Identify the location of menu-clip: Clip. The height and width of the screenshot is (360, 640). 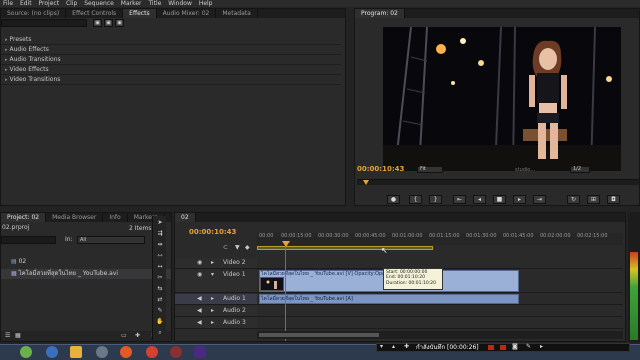
(71, 3).